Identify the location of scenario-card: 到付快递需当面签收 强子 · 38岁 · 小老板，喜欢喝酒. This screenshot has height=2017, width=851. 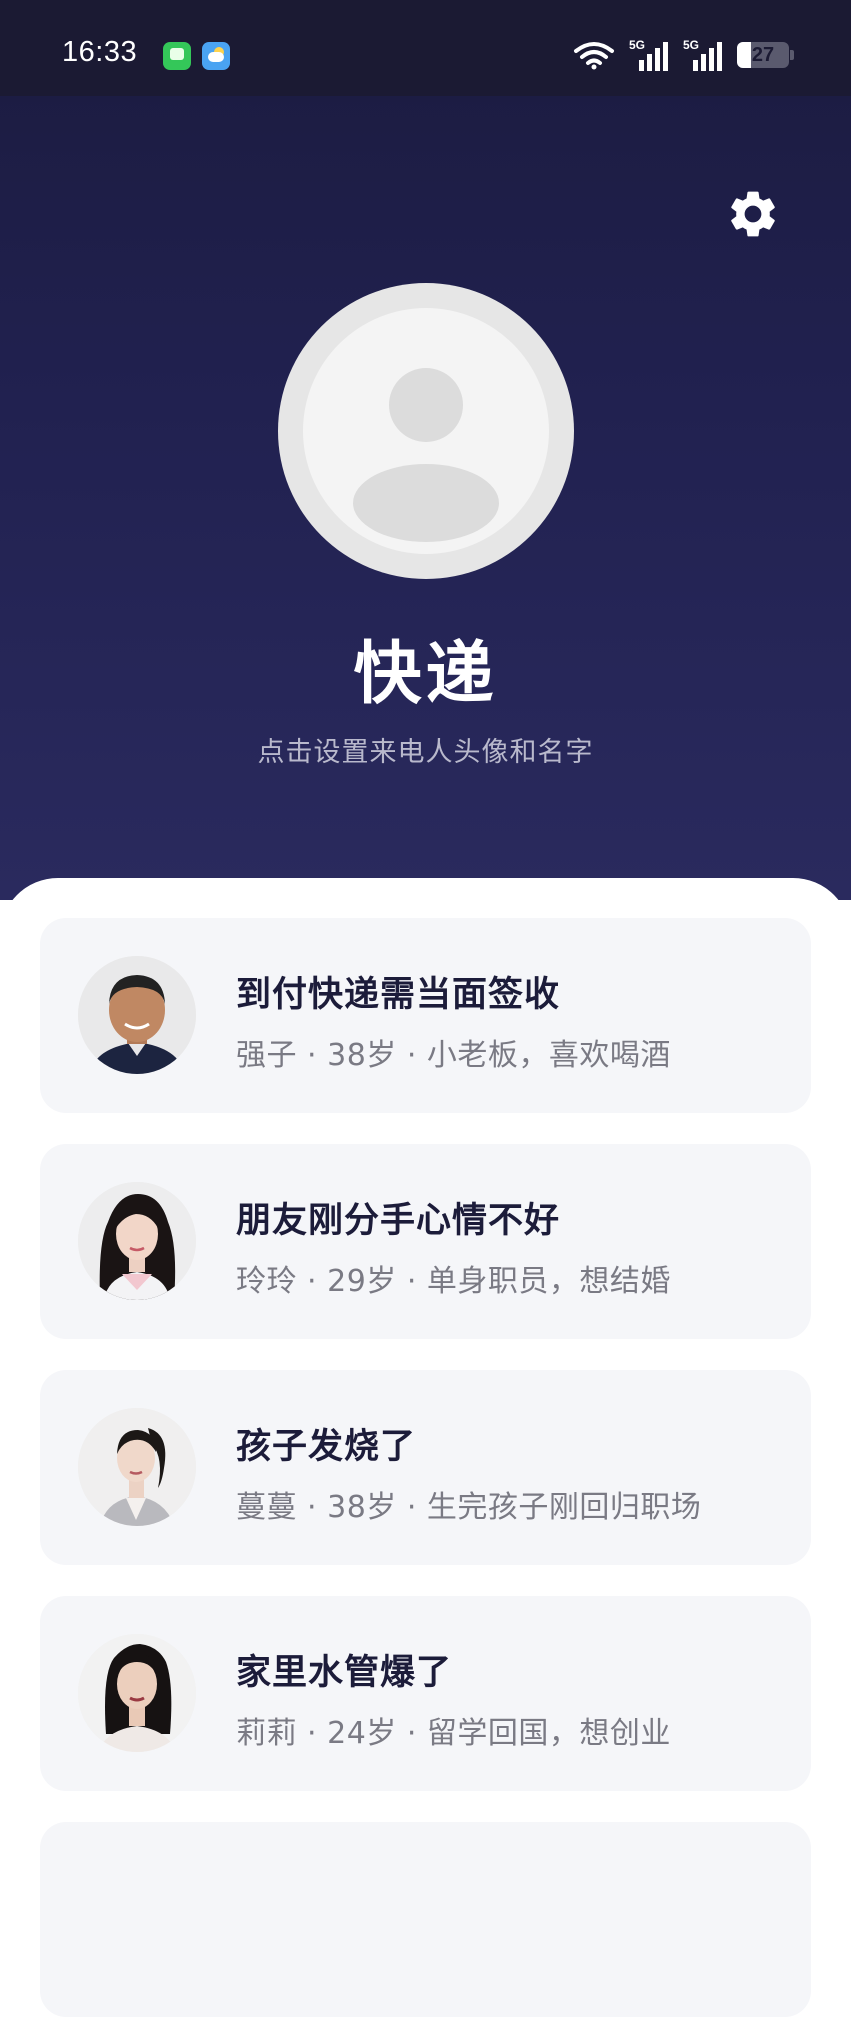
(425, 1015).